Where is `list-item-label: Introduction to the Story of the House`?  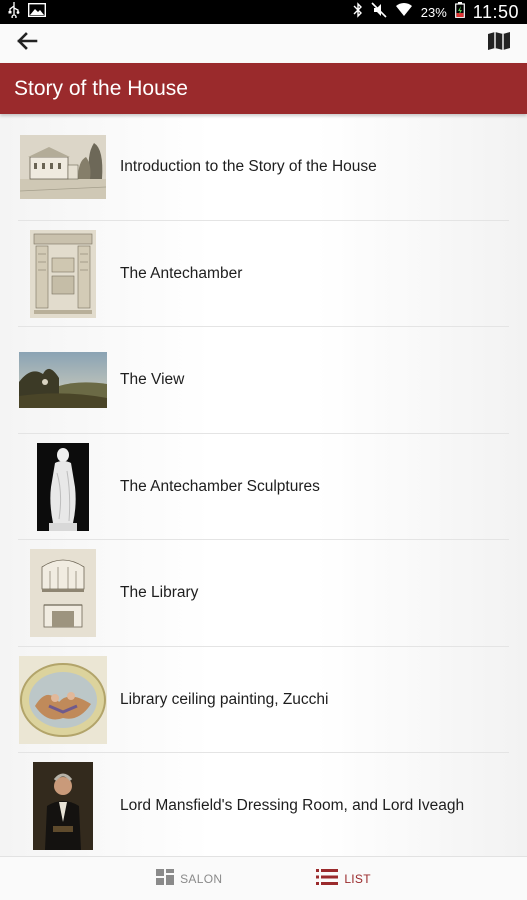
list-item-label: Introduction to the Story of the House is located at coordinates (248, 167).